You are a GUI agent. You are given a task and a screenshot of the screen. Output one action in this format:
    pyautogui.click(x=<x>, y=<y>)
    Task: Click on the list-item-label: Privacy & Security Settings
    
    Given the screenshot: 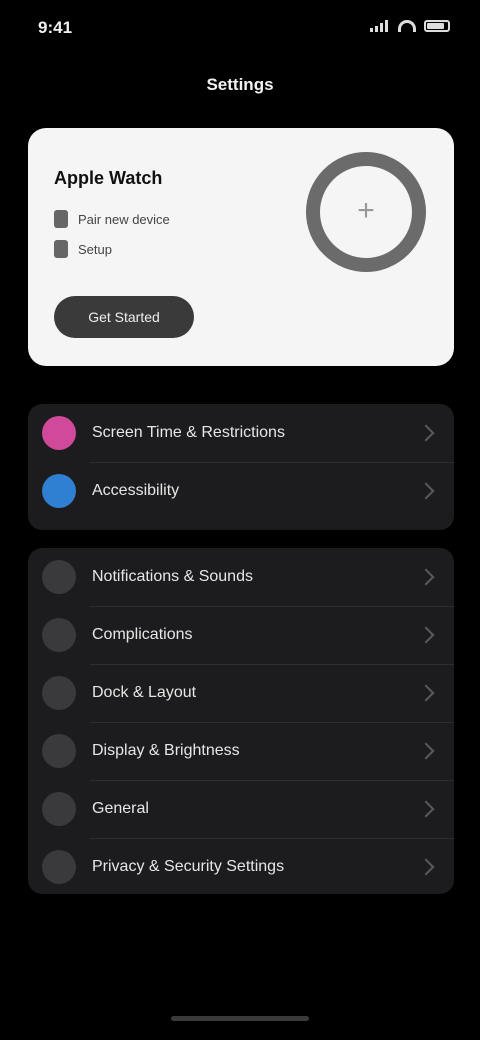 What is the action you would take?
    pyautogui.click(x=188, y=866)
    